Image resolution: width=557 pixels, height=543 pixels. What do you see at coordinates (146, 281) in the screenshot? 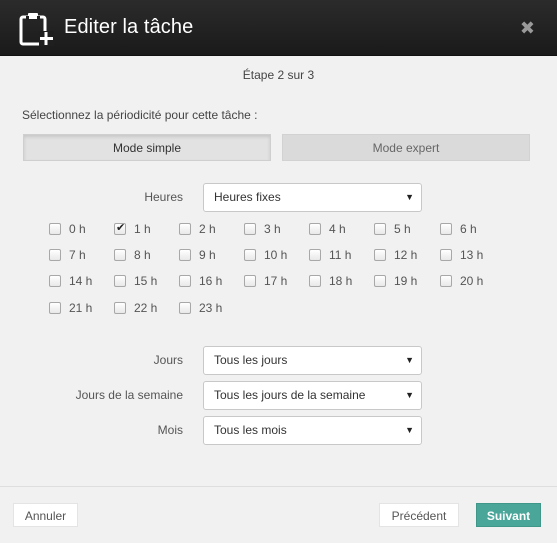
I see `hour-label: 15 h` at bounding box center [146, 281].